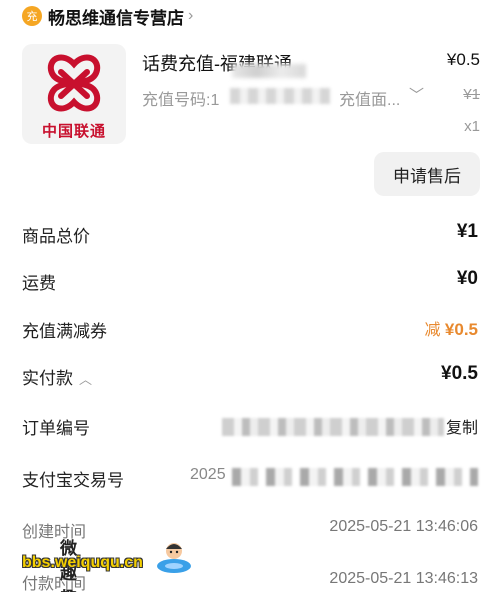 The height and width of the screenshot is (592, 500). I want to click on watermark-url: bbs.weiququ.cn, so click(82, 562).